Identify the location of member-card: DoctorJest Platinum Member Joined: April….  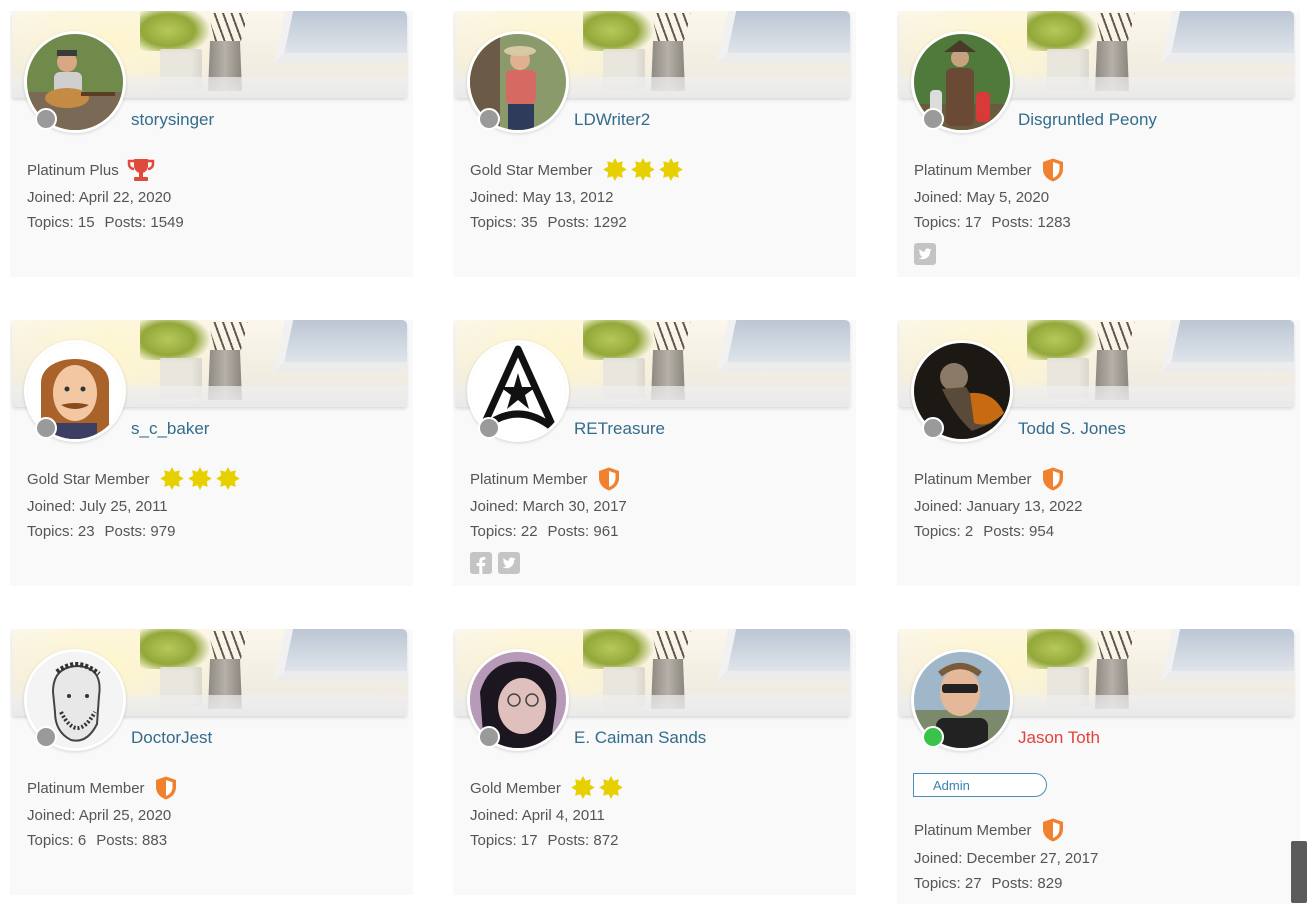
(211, 762).